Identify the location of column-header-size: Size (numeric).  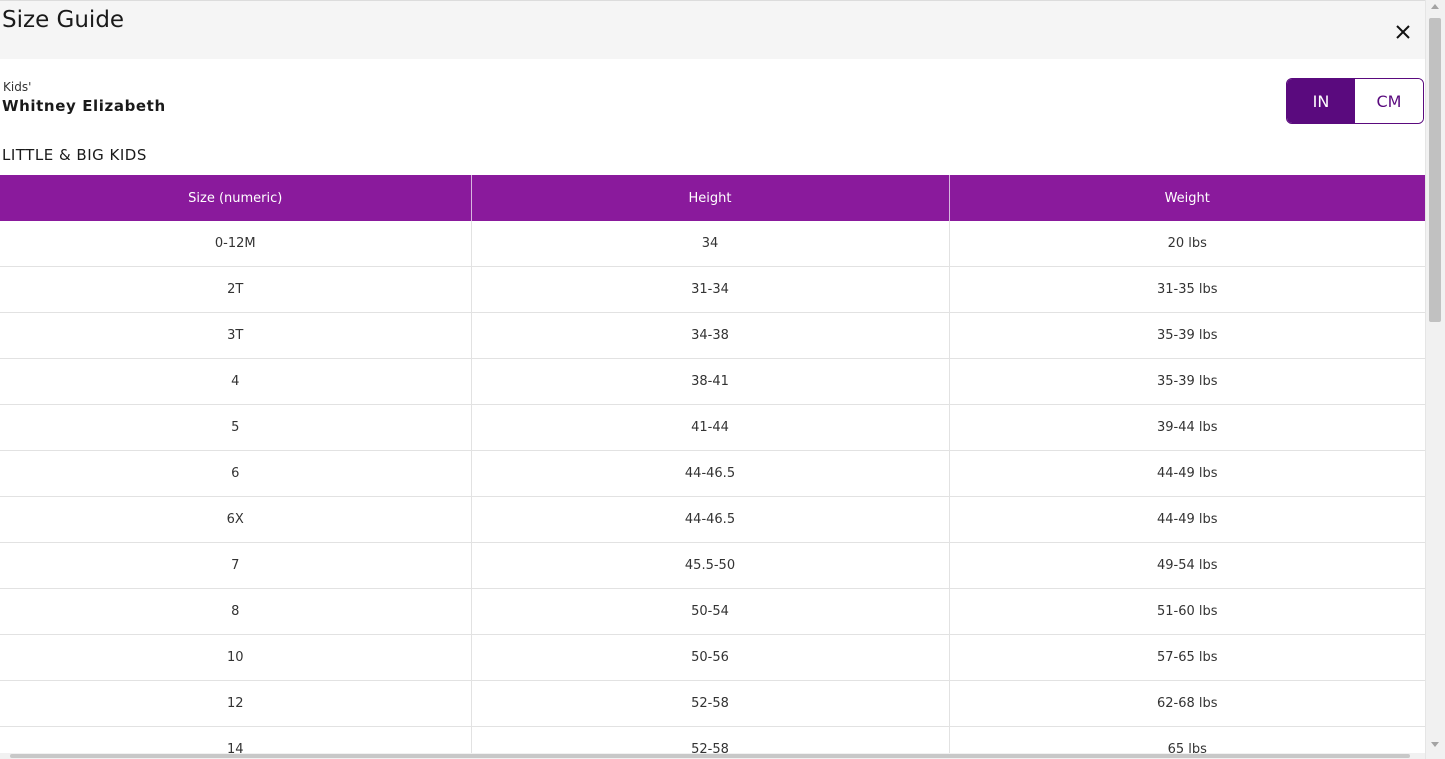
(236, 198).